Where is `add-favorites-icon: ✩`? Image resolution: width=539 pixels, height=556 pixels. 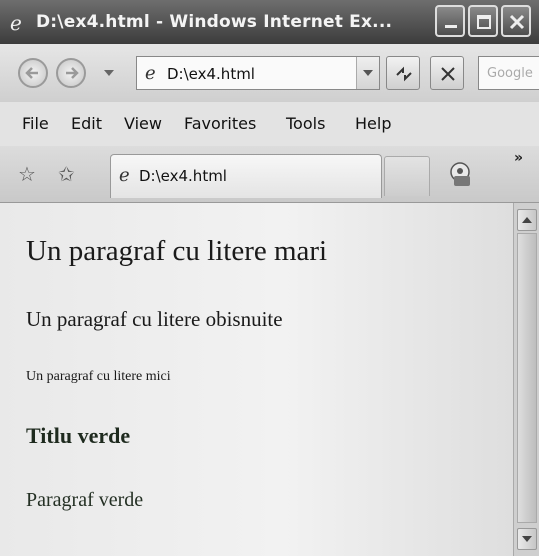
add-favorites-icon: ✩ is located at coordinates (66, 174).